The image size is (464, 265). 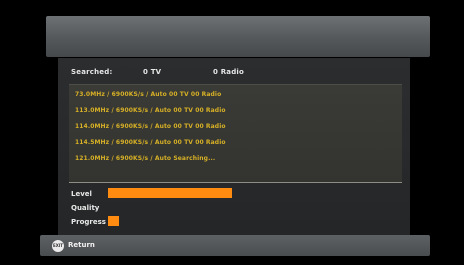 What do you see at coordinates (81, 194) in the screenshot?
I see `level-label: Level` at bounding box center [81, 194].